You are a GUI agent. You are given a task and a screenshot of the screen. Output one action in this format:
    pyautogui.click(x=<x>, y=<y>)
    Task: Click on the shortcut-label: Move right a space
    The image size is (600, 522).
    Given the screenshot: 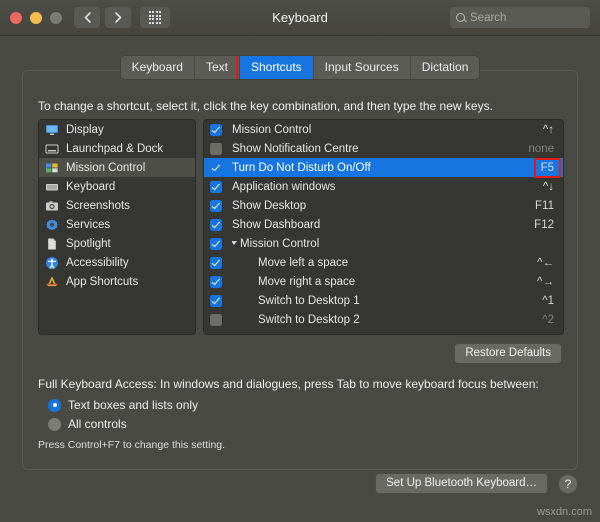 What is the action you would take?
    pyautogui.click(x=307, y=281)
    